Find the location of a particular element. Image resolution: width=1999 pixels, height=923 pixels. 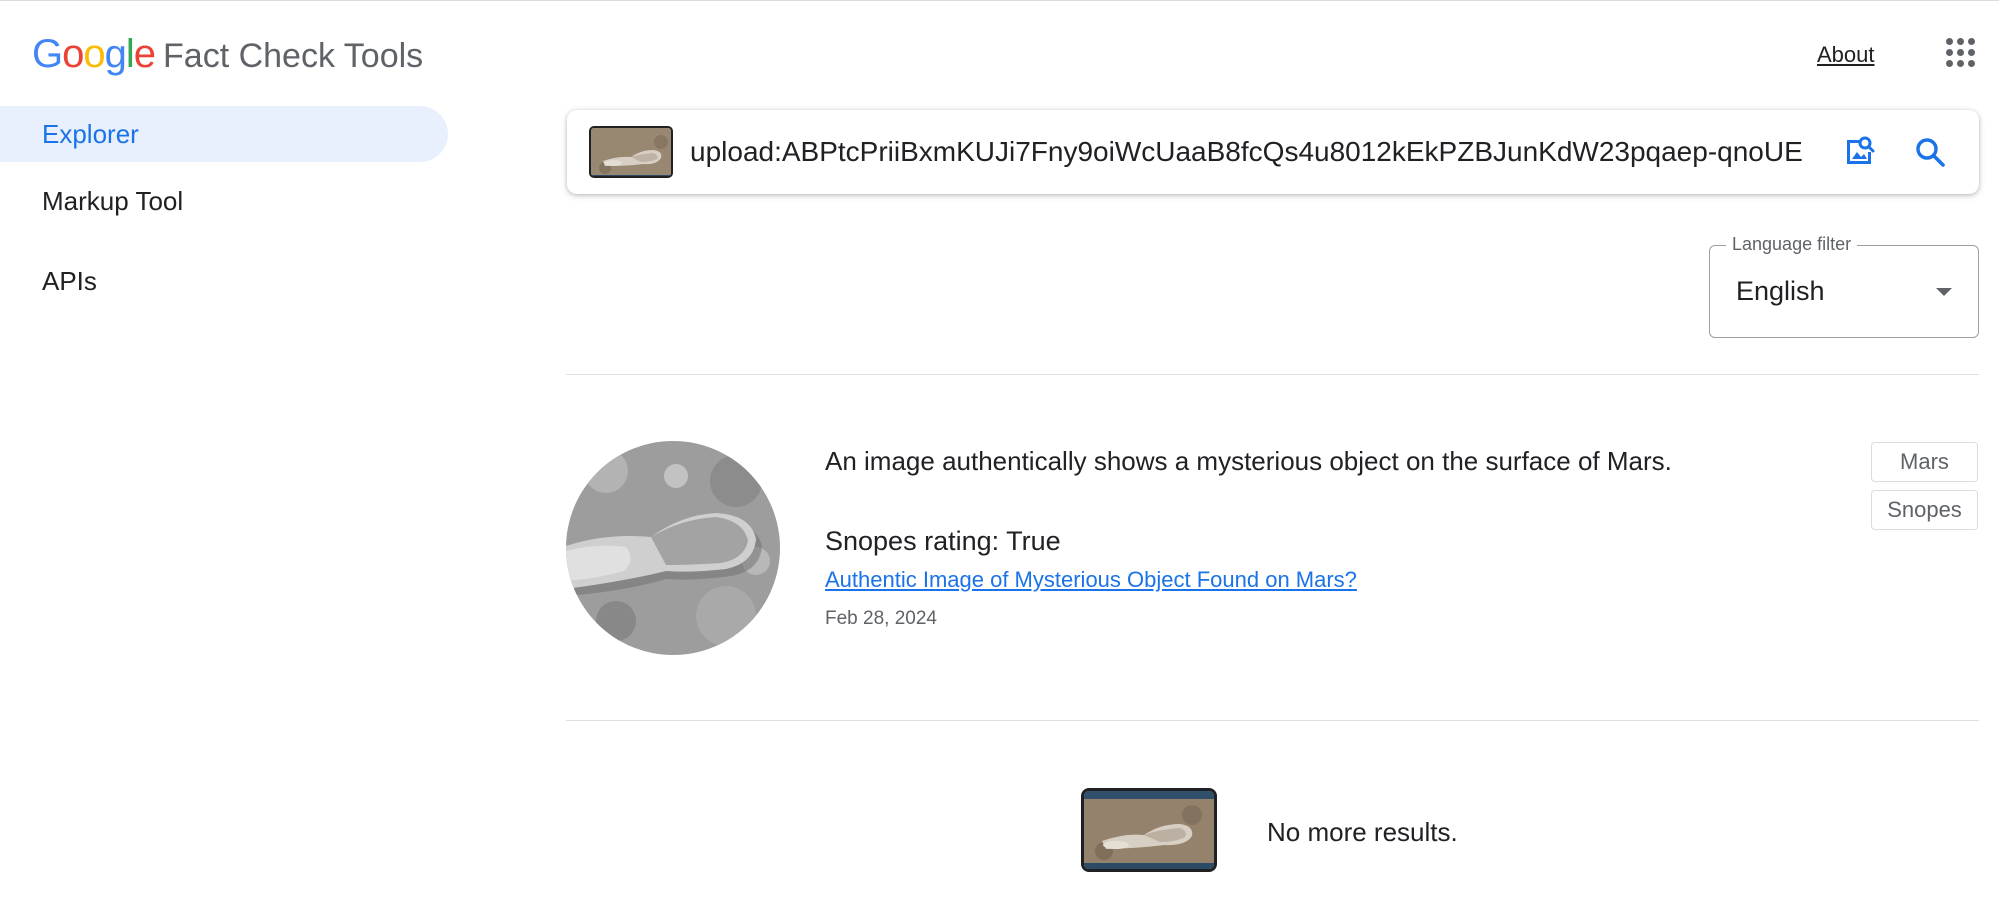

google-wordmark: Google is located at coordinates (94, 54).